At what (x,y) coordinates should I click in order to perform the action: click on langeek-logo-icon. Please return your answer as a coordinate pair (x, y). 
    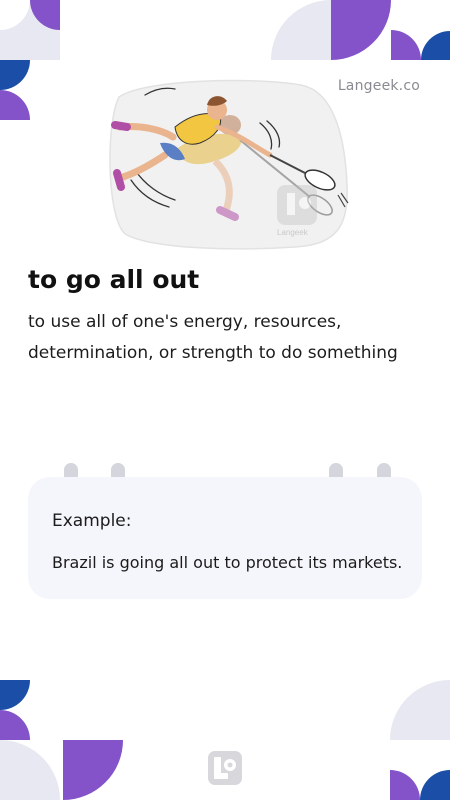
    Looking at the image, I should click on (225, 768).